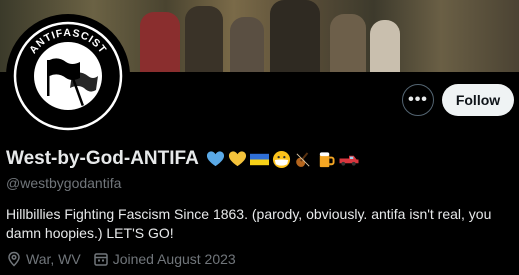 The width and height of the screenshot is (519, 275). I want to click on follow-button-label: Follow, so click(478, 100).